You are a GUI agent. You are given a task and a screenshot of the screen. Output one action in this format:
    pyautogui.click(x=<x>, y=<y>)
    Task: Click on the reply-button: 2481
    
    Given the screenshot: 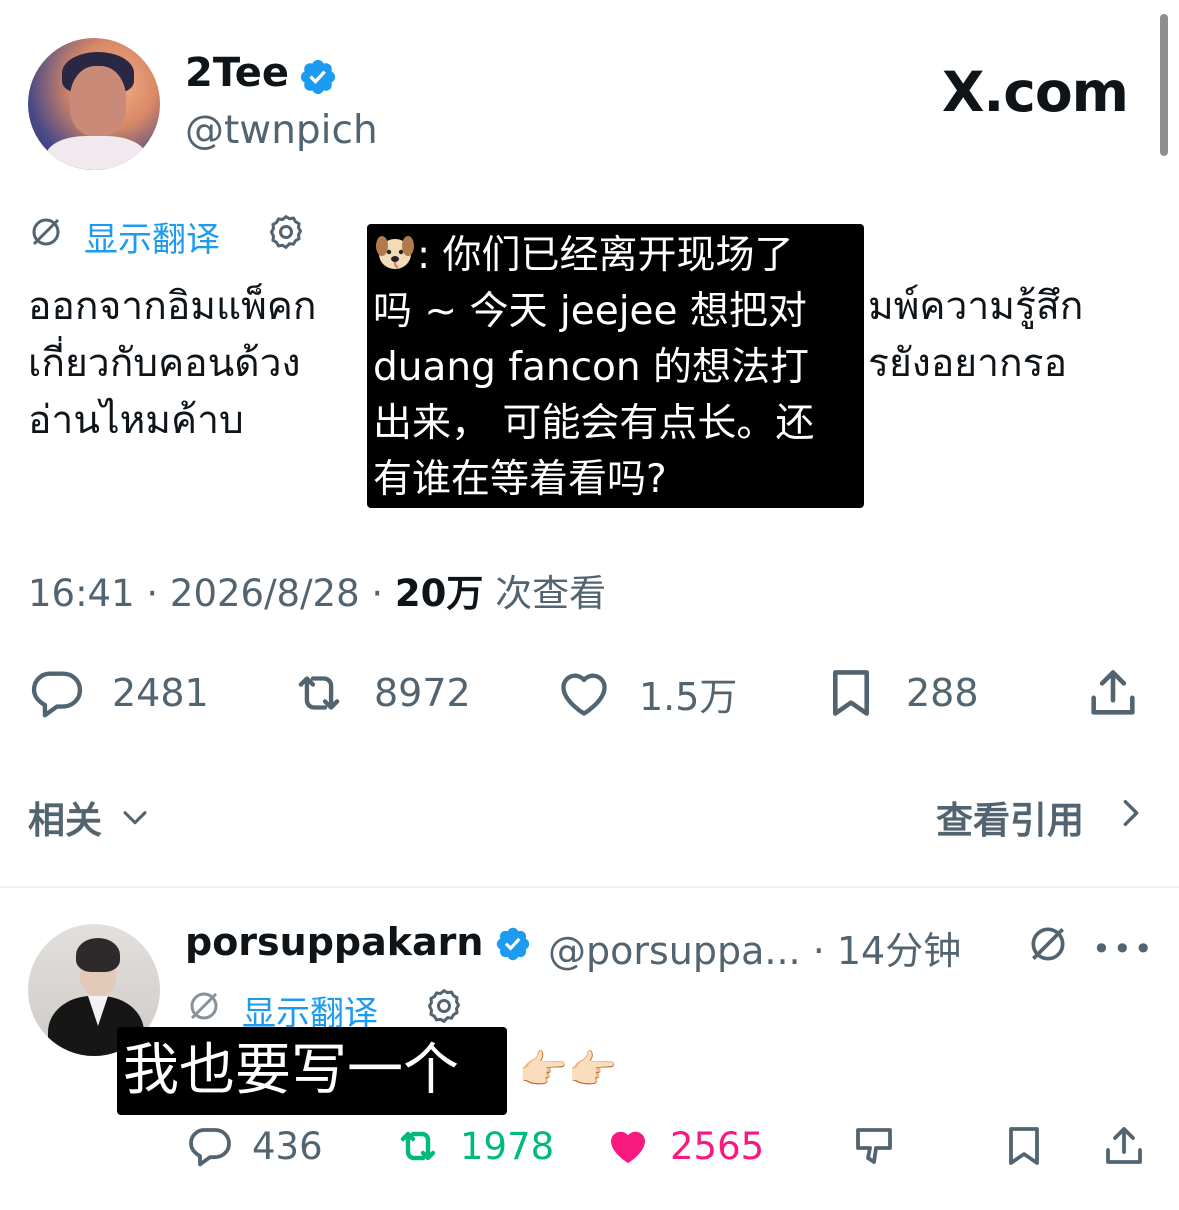 What is the action you would take?
    pyautogui.click(x=118, y=693)
    